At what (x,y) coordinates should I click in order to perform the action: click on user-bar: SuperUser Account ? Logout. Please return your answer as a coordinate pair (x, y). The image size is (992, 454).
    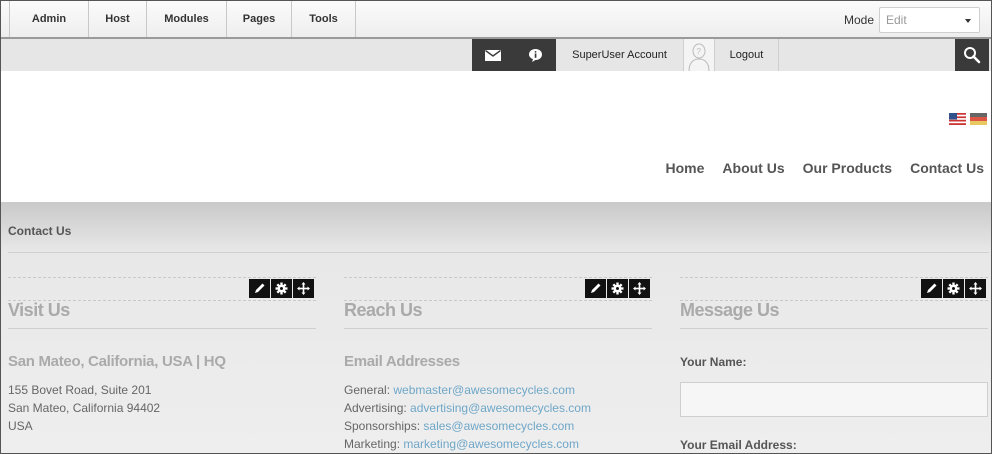
    Looking at the image, I should click on (496, 55).